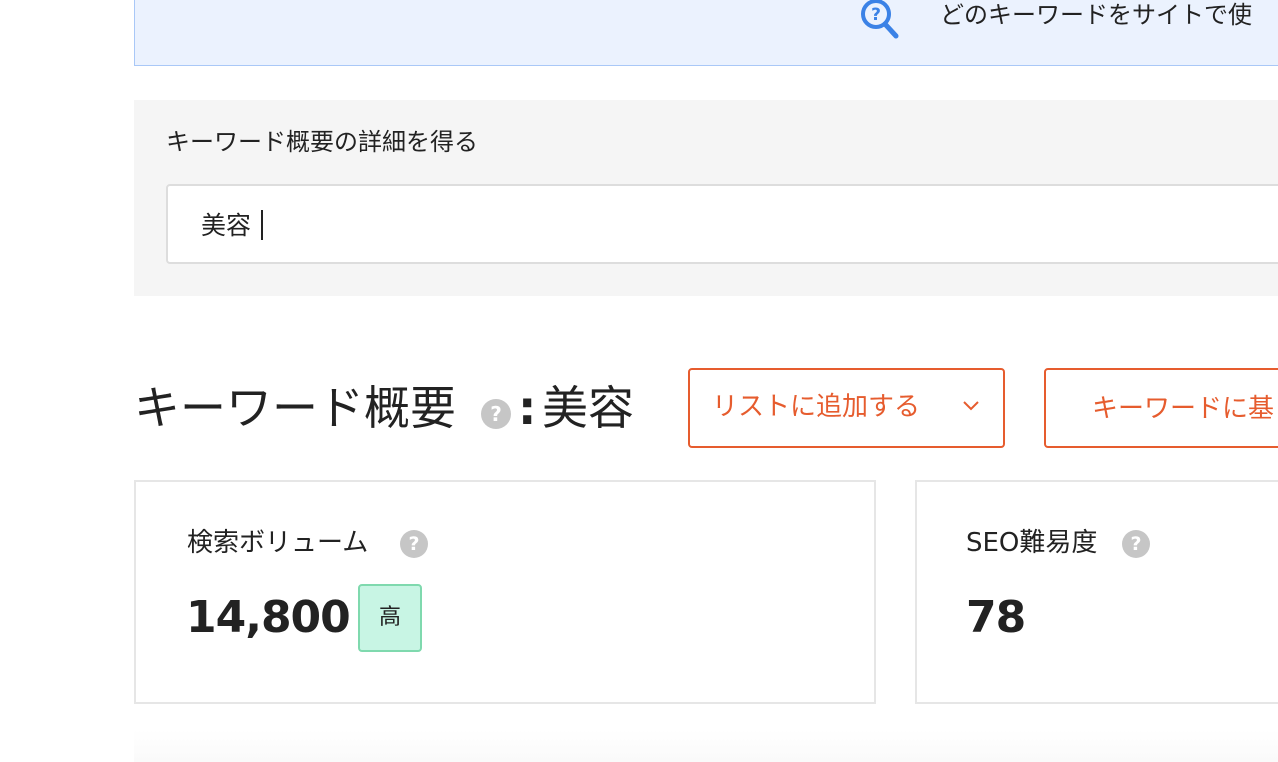 The image size is (1278, 762). What do you see at coordinates (588, 408) in the screenshot?
I see `overview-keyword: 美容` at bounding box center [588, 408].